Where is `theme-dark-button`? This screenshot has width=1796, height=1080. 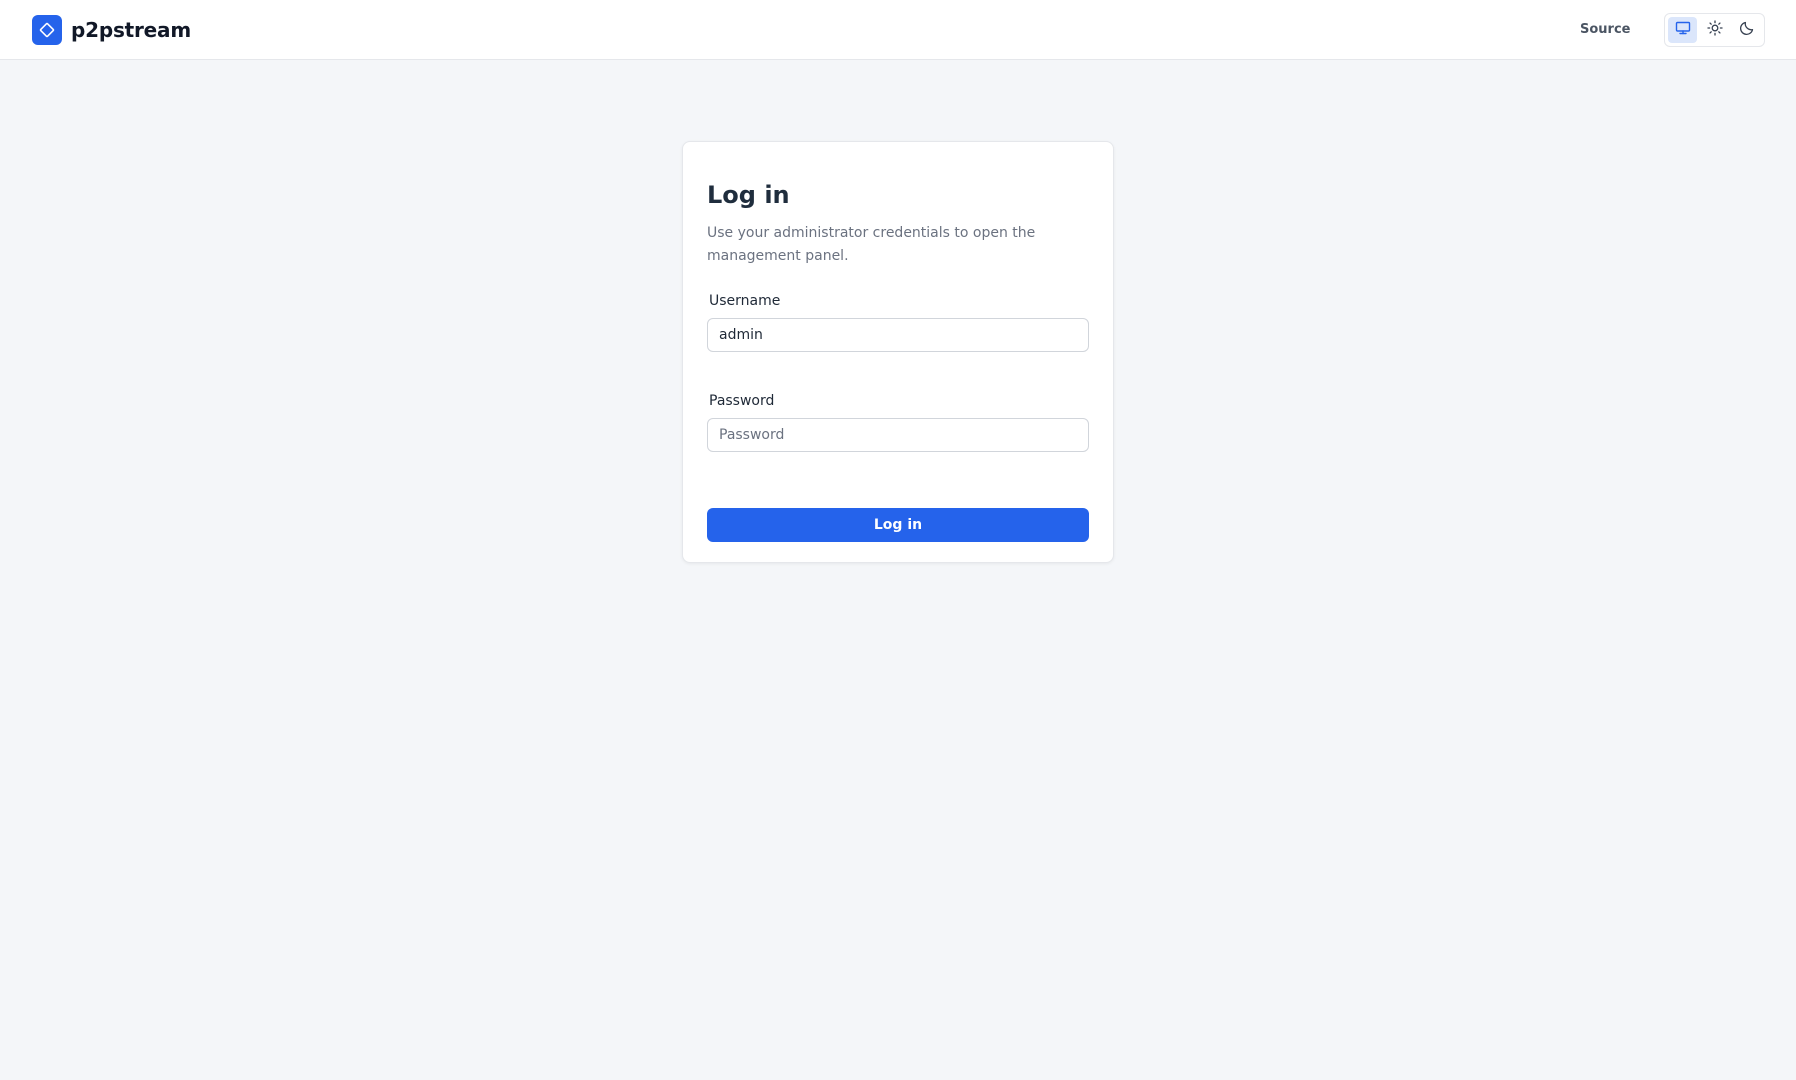 theme-dark-button is located at coordinates (1746, 30).